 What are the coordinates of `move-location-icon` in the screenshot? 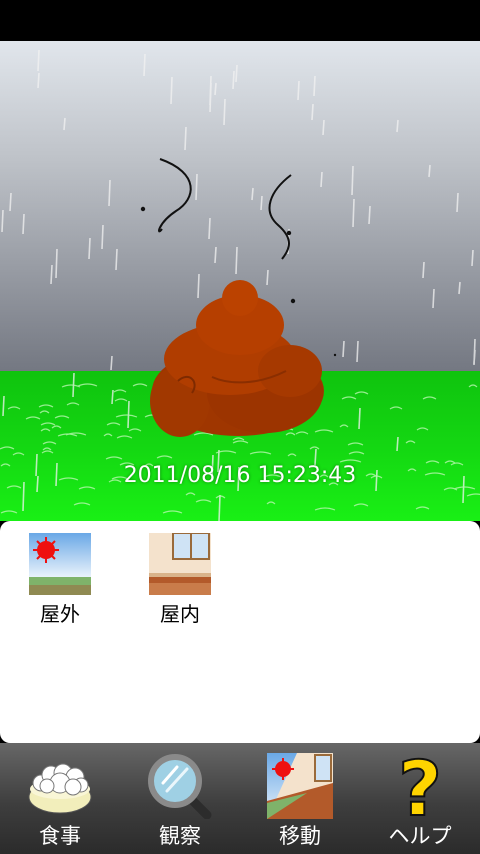 It's located at (300, 786).